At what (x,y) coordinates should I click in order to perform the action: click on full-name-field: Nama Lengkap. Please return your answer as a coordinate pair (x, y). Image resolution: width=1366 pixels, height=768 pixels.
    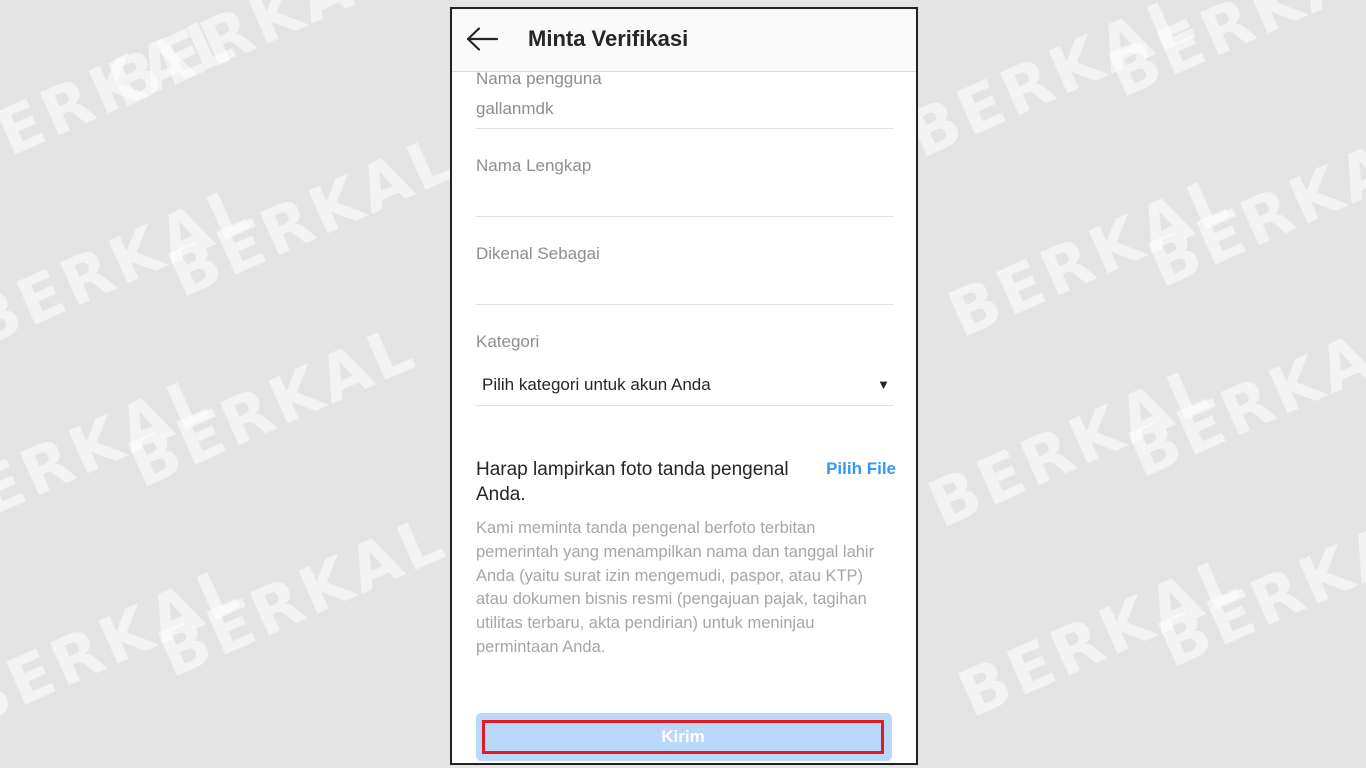
    Looking at the image, I should click on (685, 172).